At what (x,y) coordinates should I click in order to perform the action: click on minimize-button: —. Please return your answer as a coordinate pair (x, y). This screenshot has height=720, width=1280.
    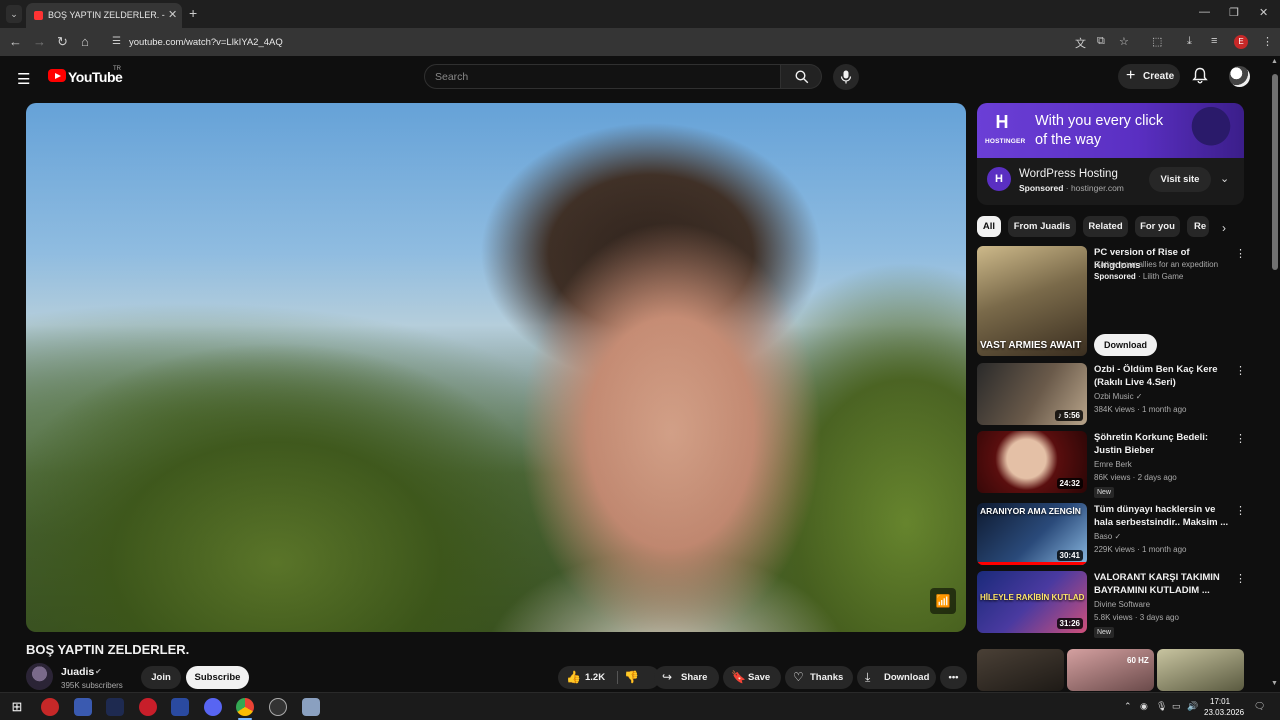
    Looking at the image, I should click on (1204, 12).